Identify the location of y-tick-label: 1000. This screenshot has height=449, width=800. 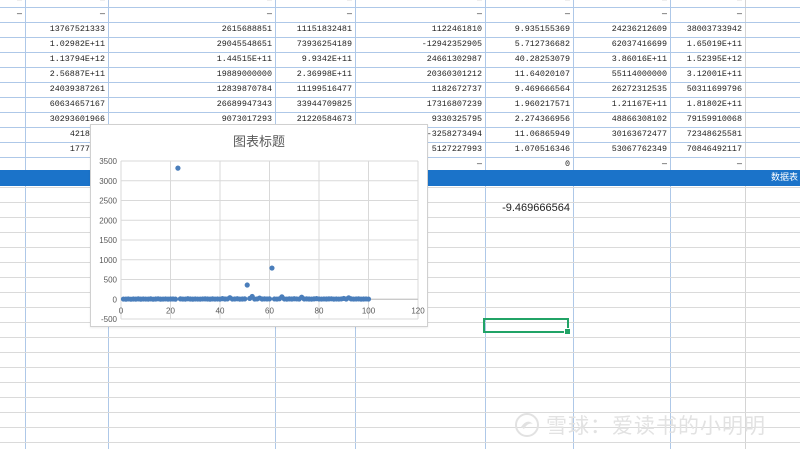
(108, 260).